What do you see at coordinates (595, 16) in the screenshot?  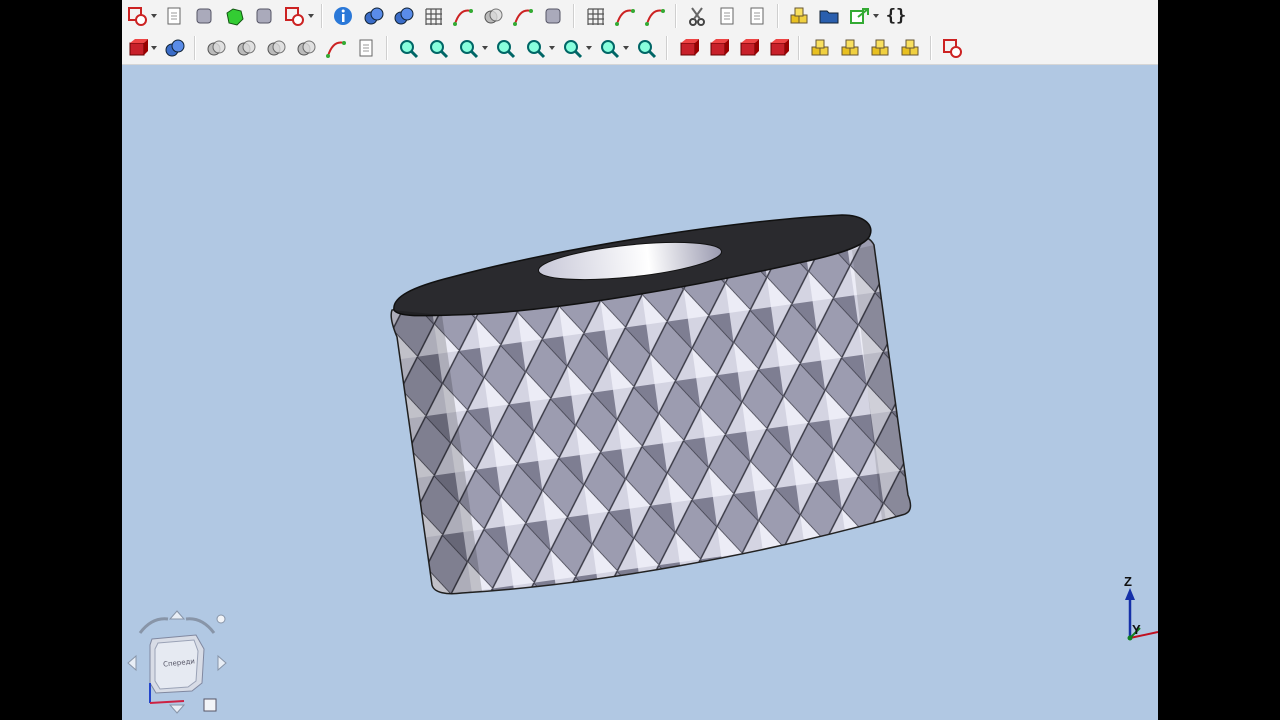 I see `stack-arrow-icon` at bounding box center [595, 16].